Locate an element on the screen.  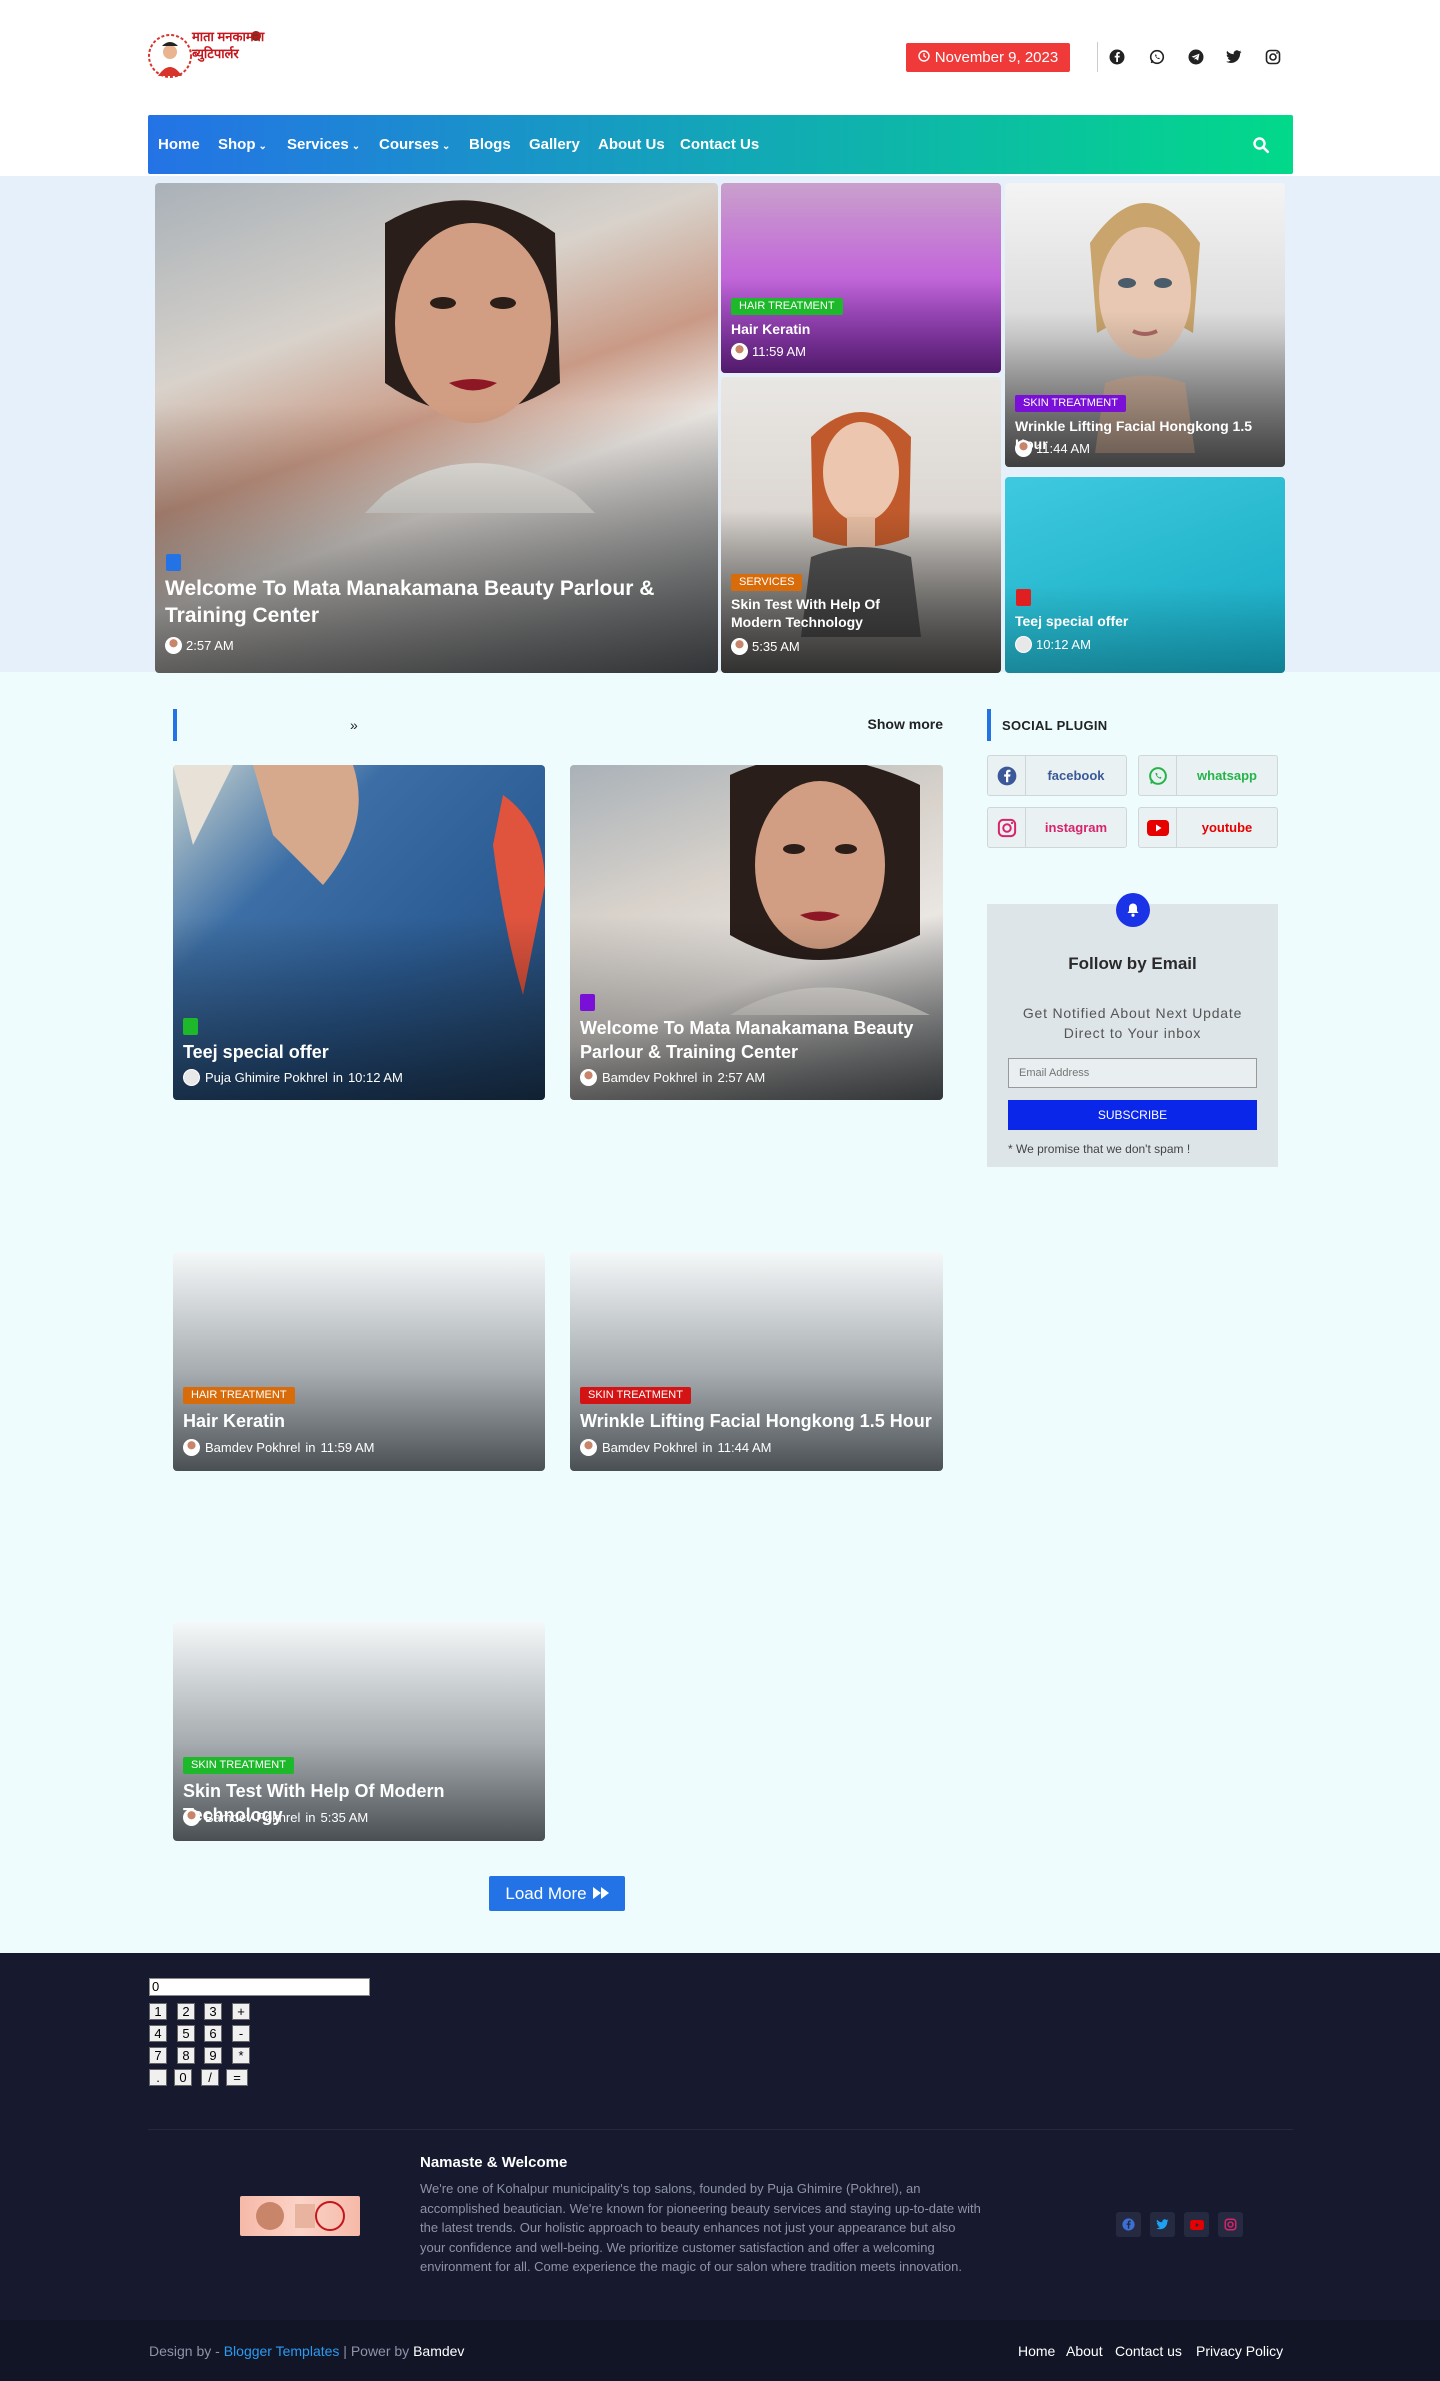
post-meta: Puja Ghimire Pokhrel in 10:12 AM is located at coordinates (293, 1077).